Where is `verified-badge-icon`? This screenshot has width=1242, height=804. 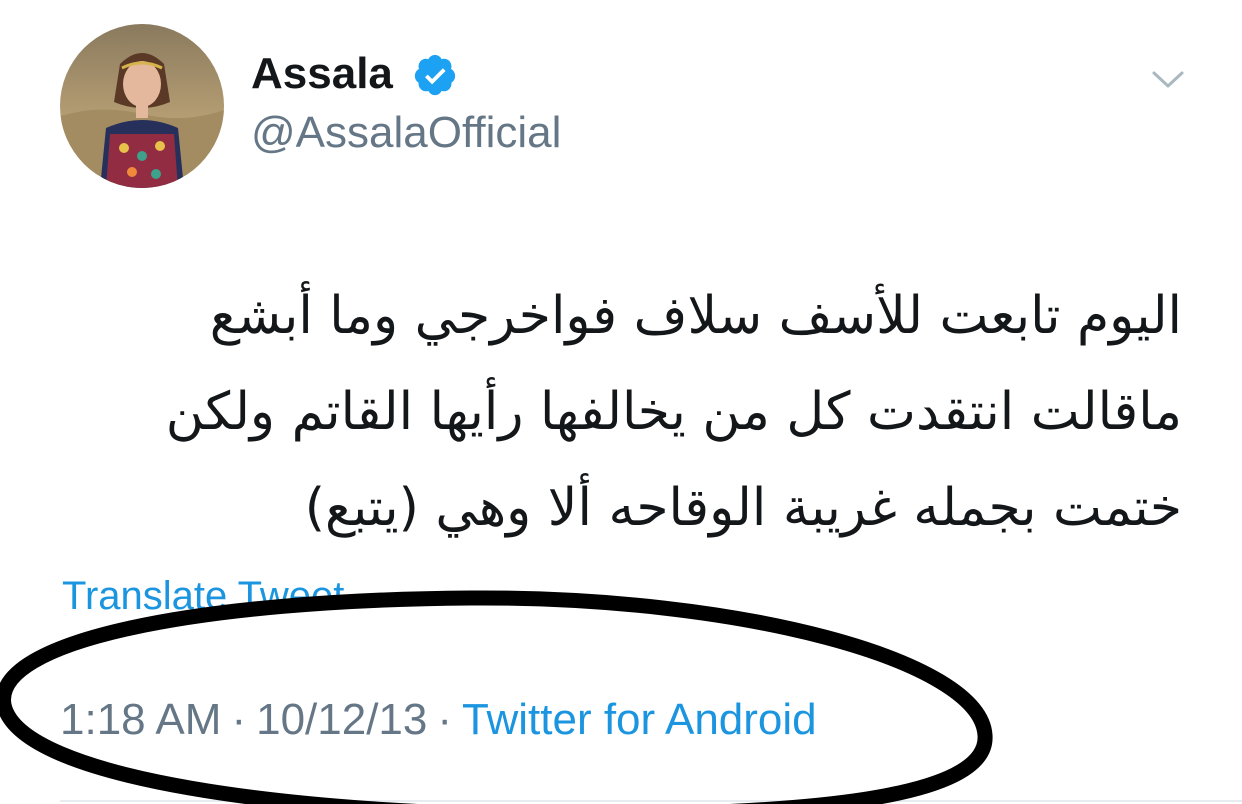
verified-badge-icon is located at coordinates (435, 75).